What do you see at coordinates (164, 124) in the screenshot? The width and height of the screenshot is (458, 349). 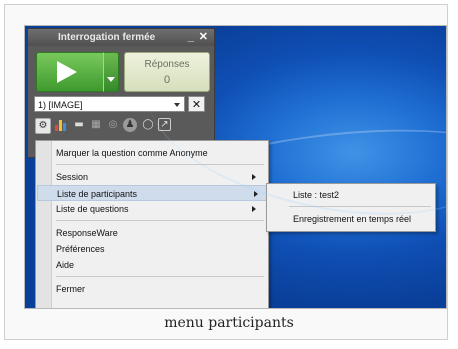 I see `popout-icon: ↗` at bounding box center [164, 124].